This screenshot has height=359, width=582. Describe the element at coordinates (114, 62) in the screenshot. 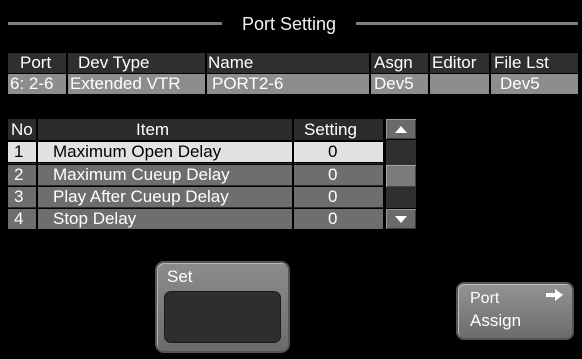

I see `dev-type-column-header: Dev Type` at that location.